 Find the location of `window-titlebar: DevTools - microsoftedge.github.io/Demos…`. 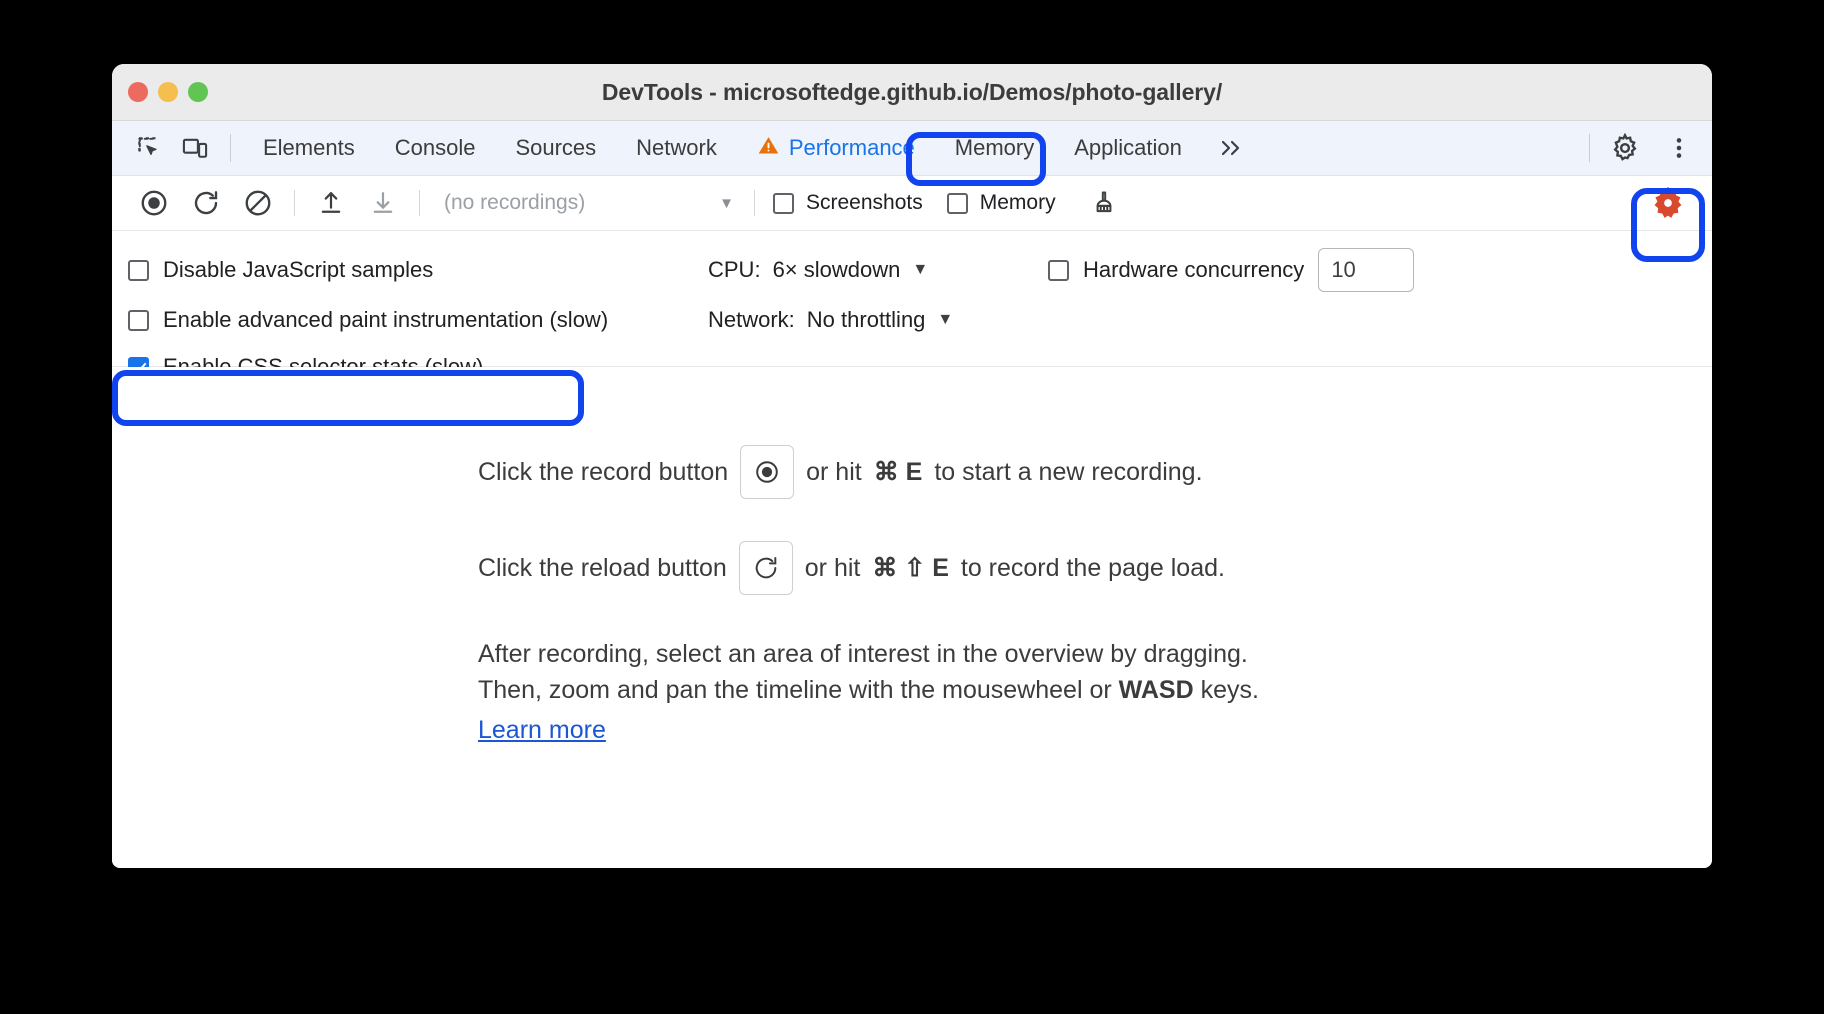

window-titlebar: DevTools - microsoftedge.github.io/Demos… is located at coordinates (912, 92).